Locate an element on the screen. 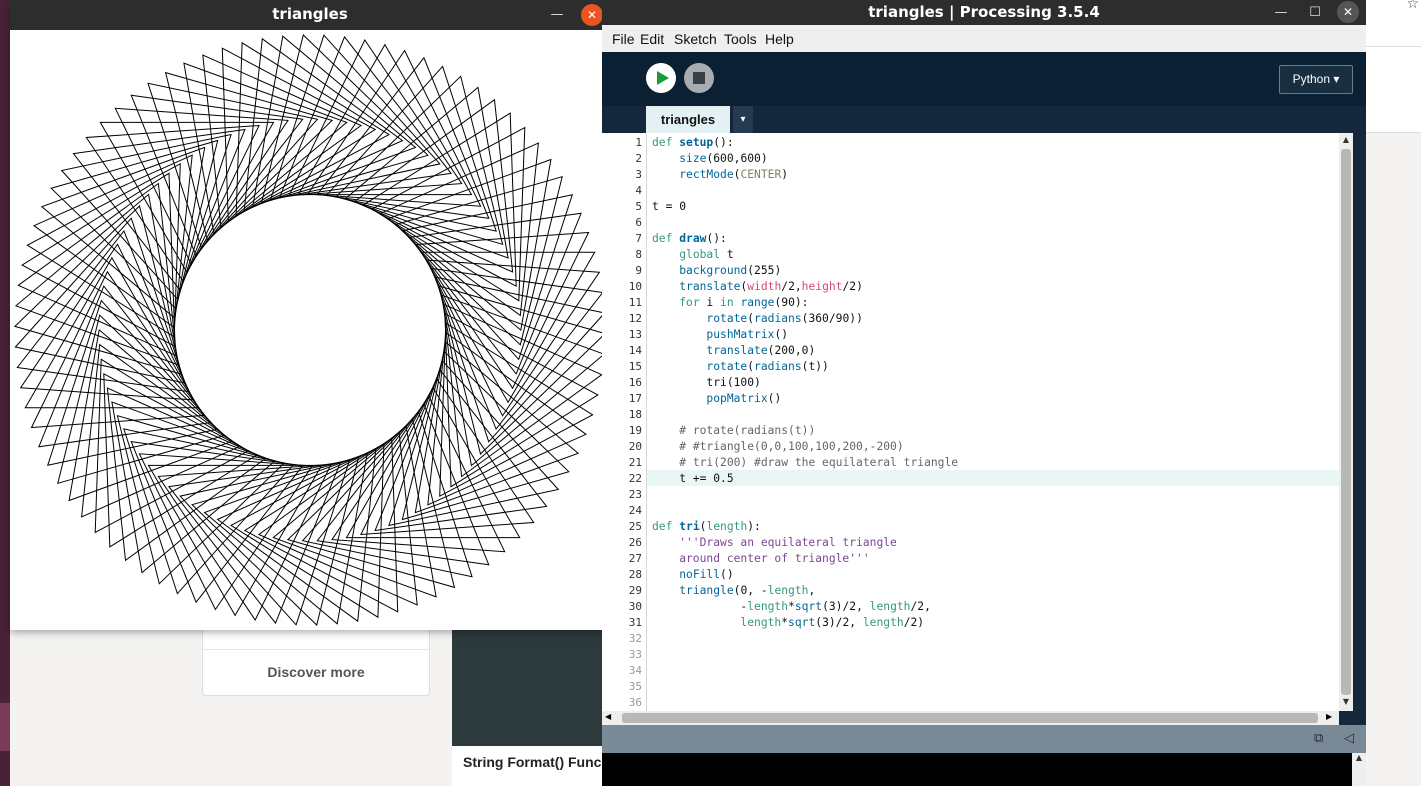  line-number: 36 is located at coordinates (635, 702).